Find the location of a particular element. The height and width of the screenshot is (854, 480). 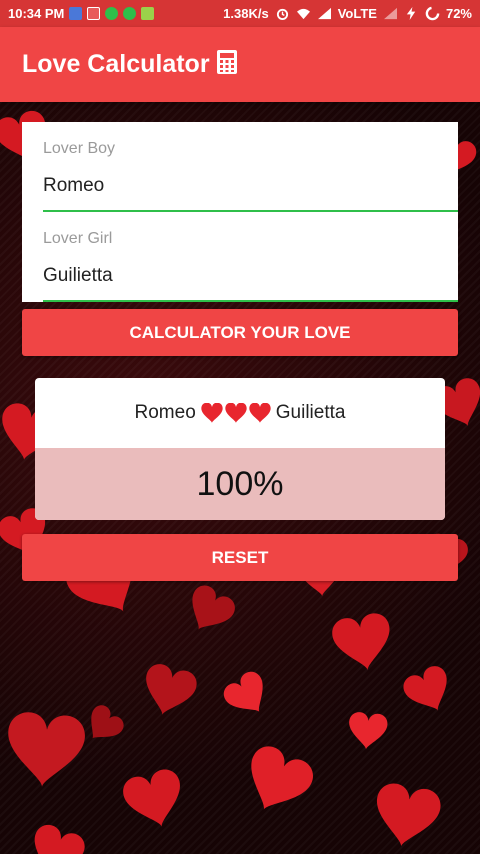

lover-girl-label: Lover Girl is located at coordinates (78, 238).